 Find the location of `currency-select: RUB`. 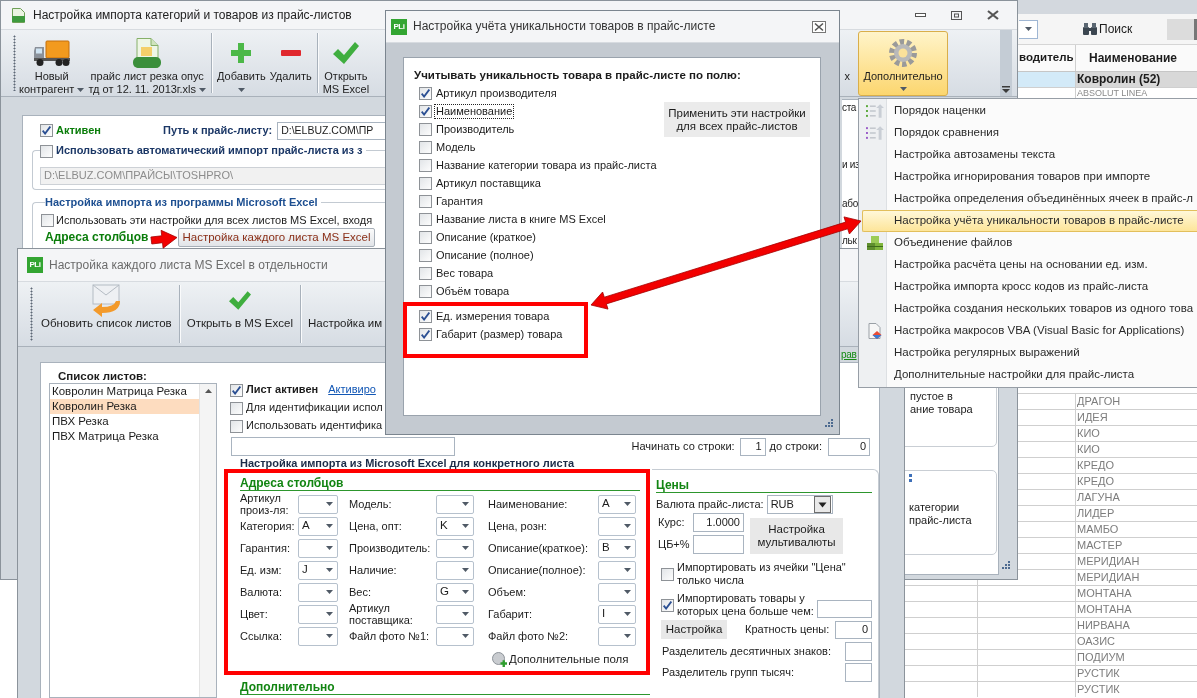

currency-select: RUB is located at coordinates (799, 504).